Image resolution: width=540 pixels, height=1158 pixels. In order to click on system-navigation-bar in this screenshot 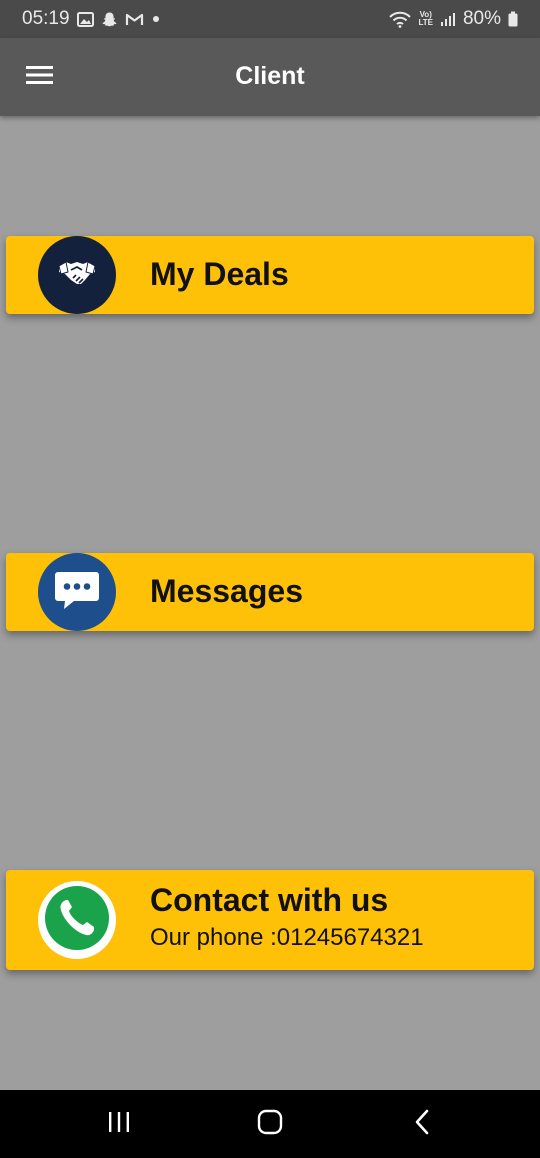, I will do `click(270, 1124)`.